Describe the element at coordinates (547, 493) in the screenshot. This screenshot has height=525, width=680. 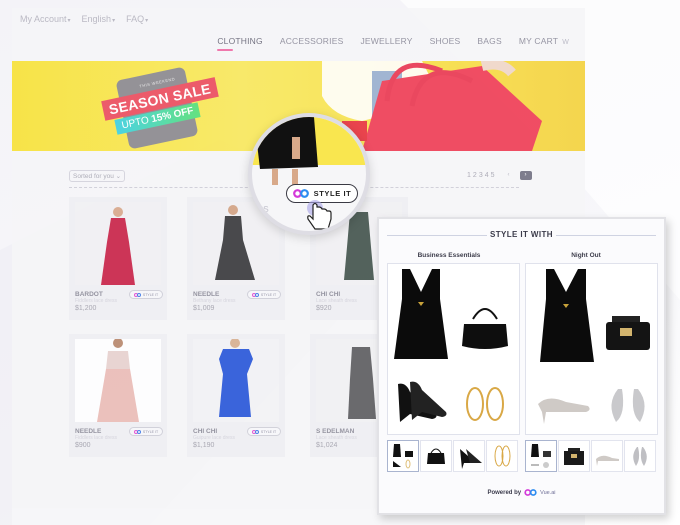
I see `vue-ai-brand-link: Vue.ai` at that location.